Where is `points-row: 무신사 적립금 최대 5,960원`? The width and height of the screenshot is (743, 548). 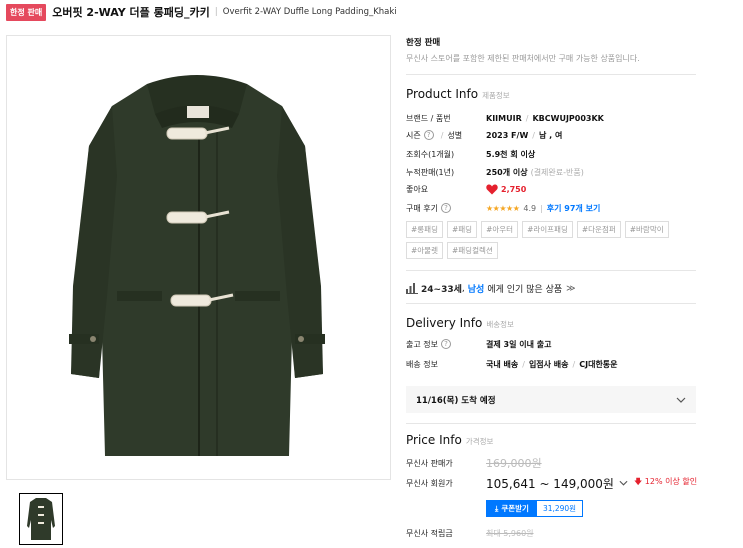
points-row: 무신사 적립금 최대 5,960원 is located at coordinates (470, 533).